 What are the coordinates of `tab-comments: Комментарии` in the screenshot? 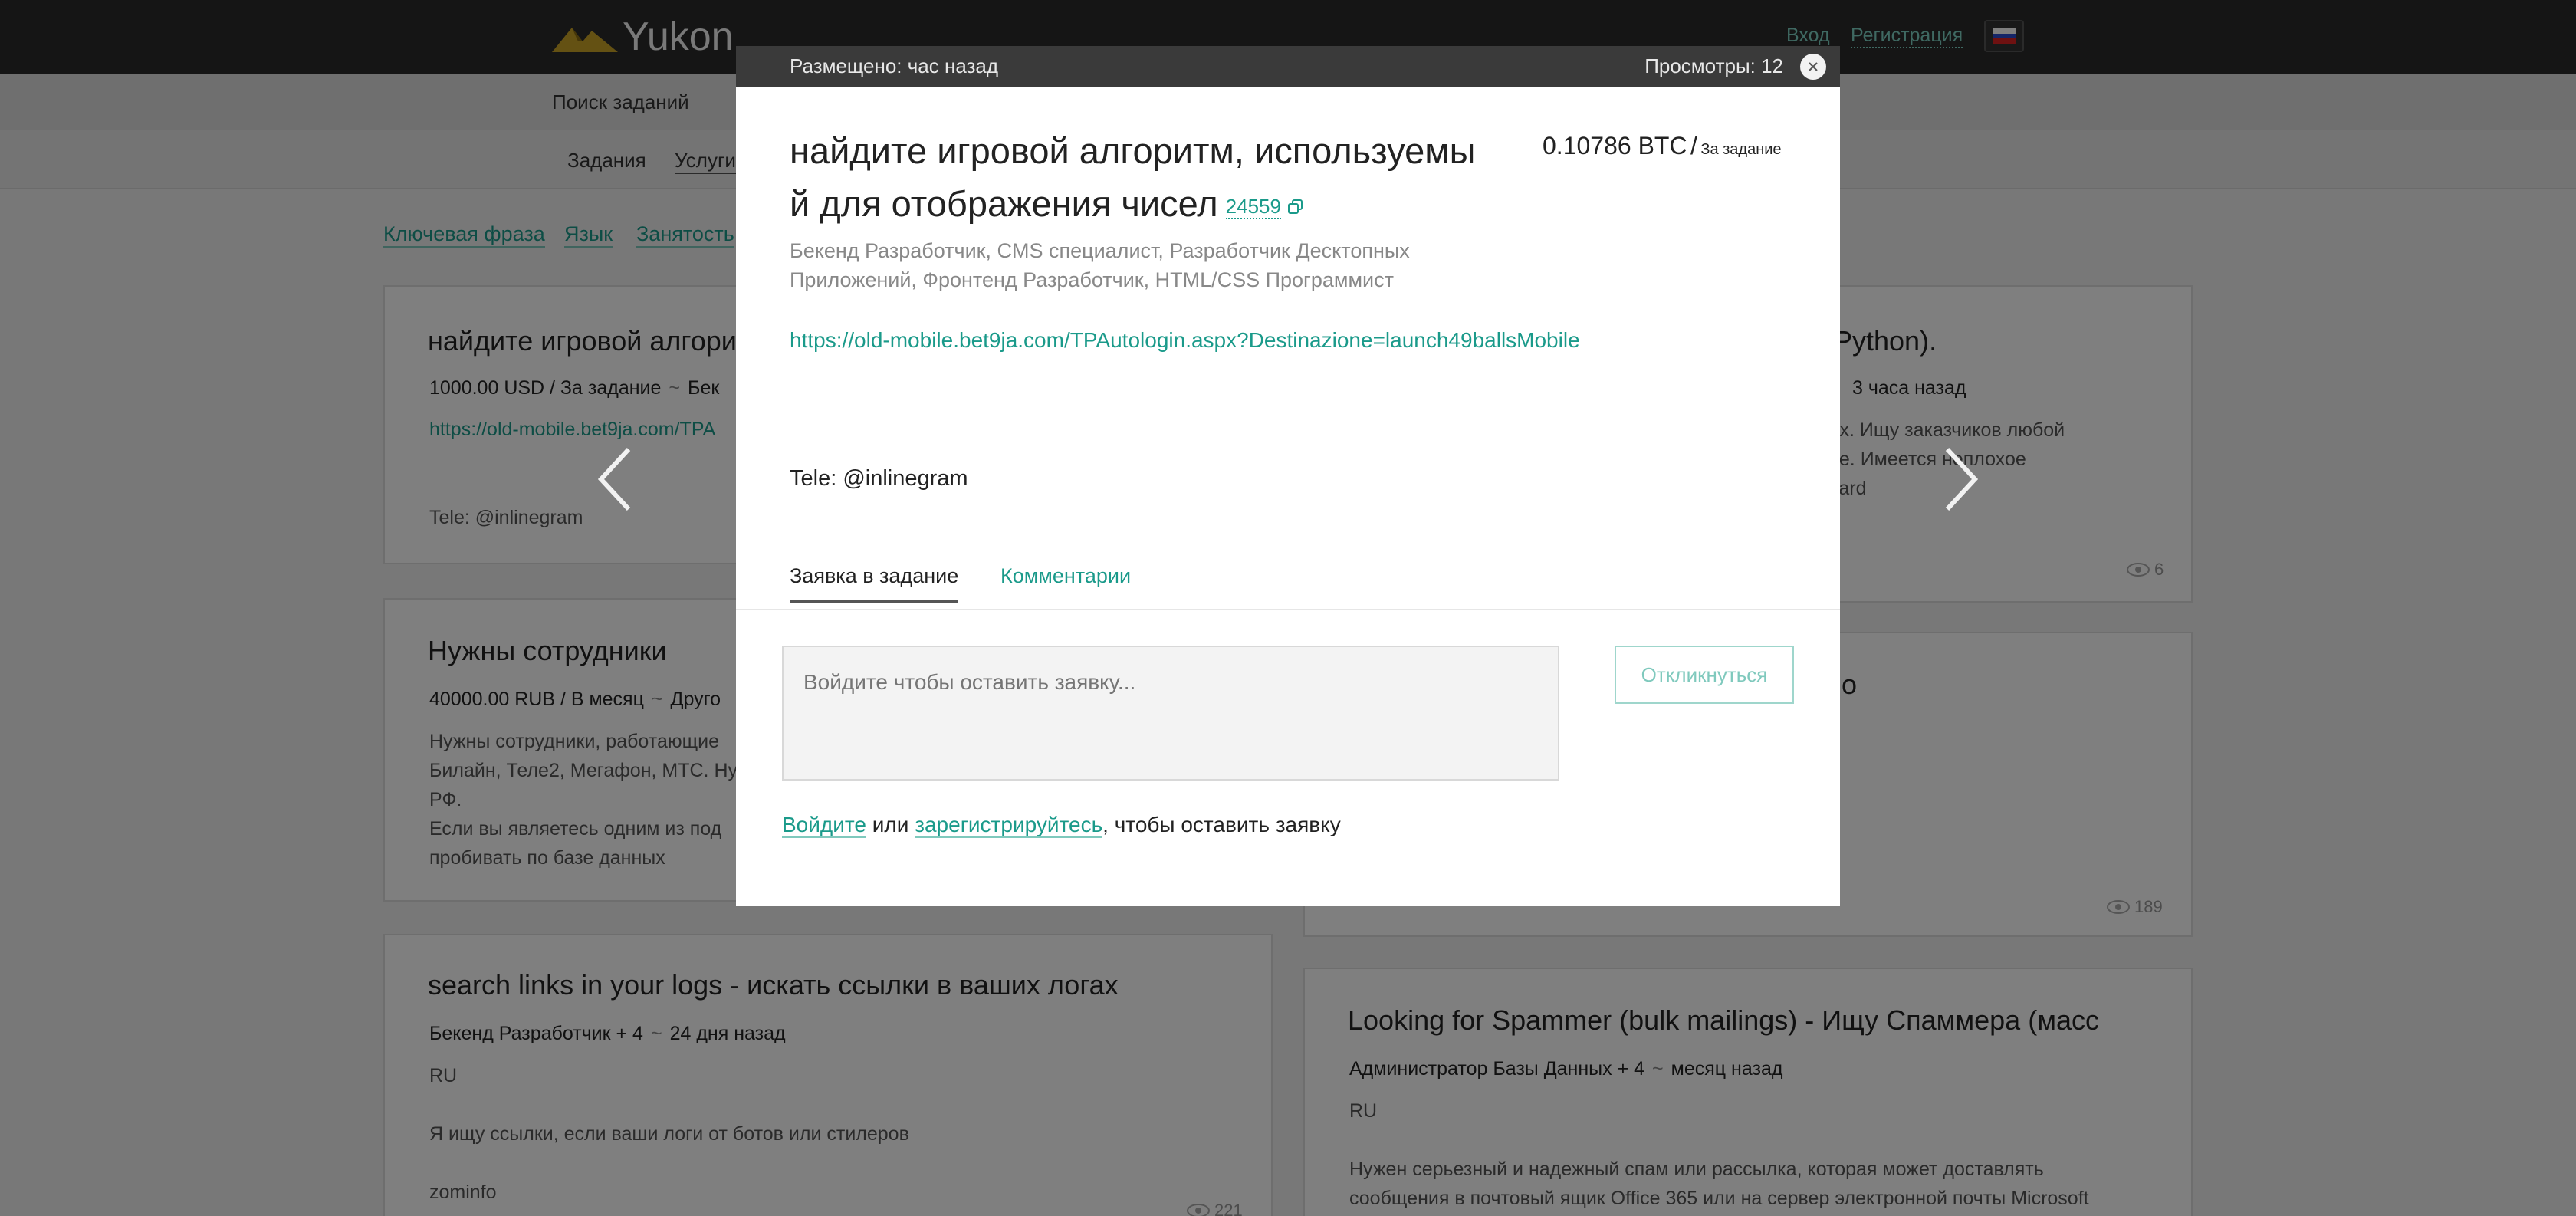 It's located at (1066, 576).